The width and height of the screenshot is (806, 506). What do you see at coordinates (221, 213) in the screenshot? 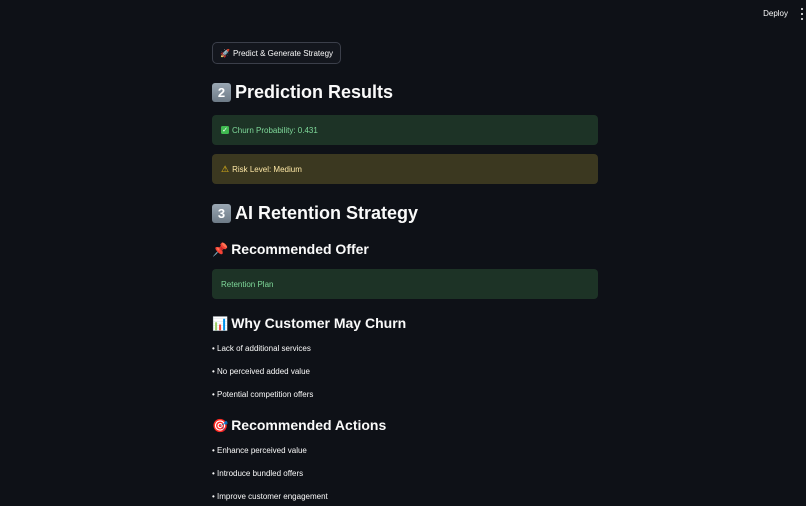
I see `keycap-three-icon: 3` at bounding box center [221, 213].